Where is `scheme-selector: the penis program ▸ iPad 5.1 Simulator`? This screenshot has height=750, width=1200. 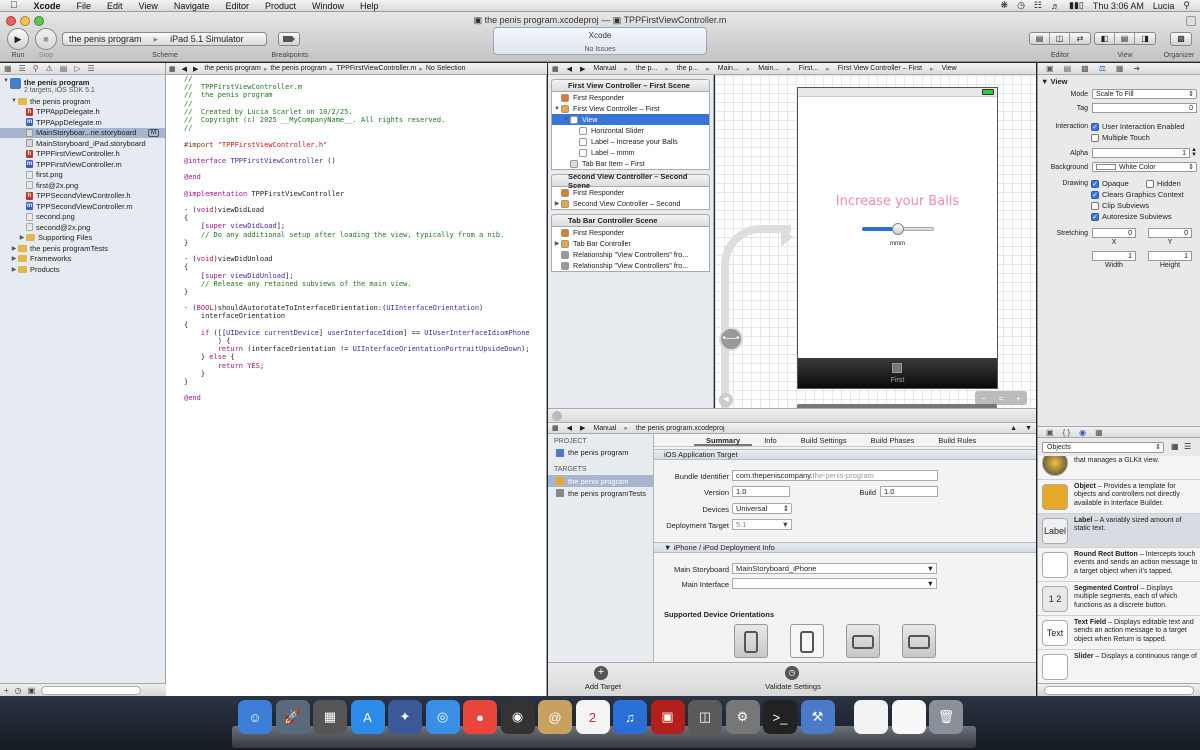
scheme-selector: the penis program ▸ iPad 5.1 Simulator is located at coordinates (164, 39).